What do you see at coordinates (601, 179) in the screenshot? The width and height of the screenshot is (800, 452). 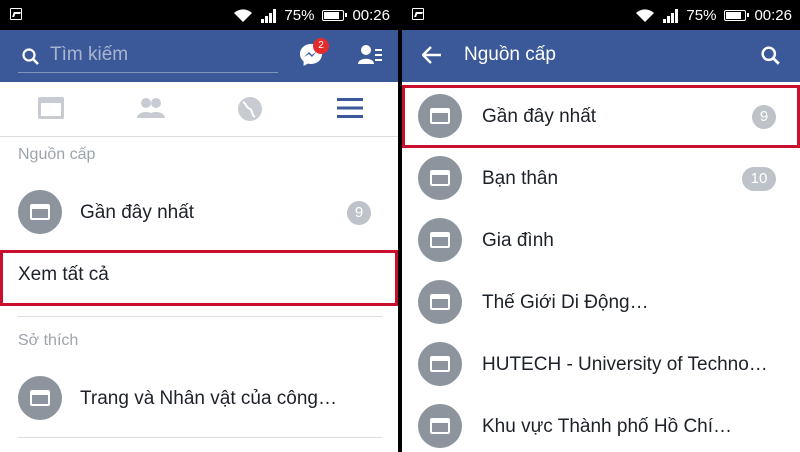 I see `feed-list-item: Bạn thân 10` at bounding box center [601, 179].